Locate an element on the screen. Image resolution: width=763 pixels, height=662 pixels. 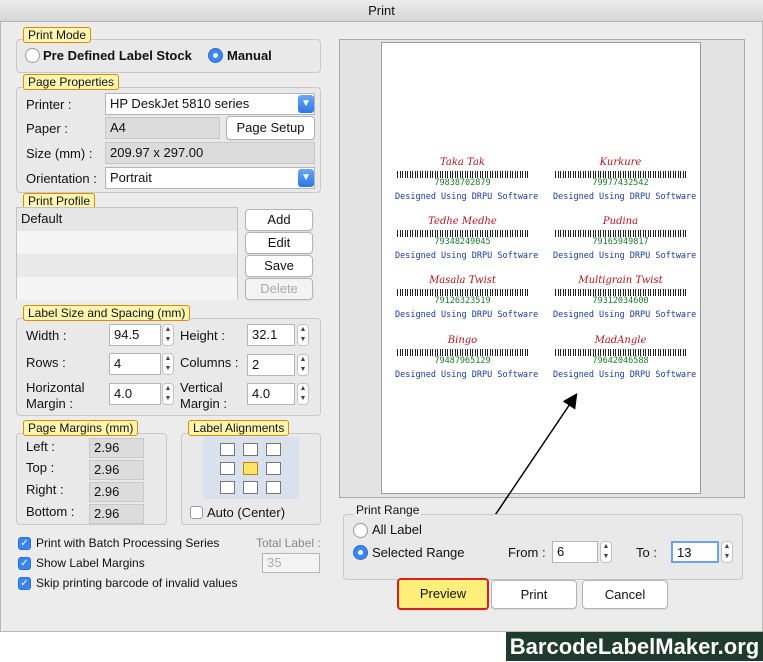
skip-invalid-checkbox: ✓ is located at coordinates (24, 583).